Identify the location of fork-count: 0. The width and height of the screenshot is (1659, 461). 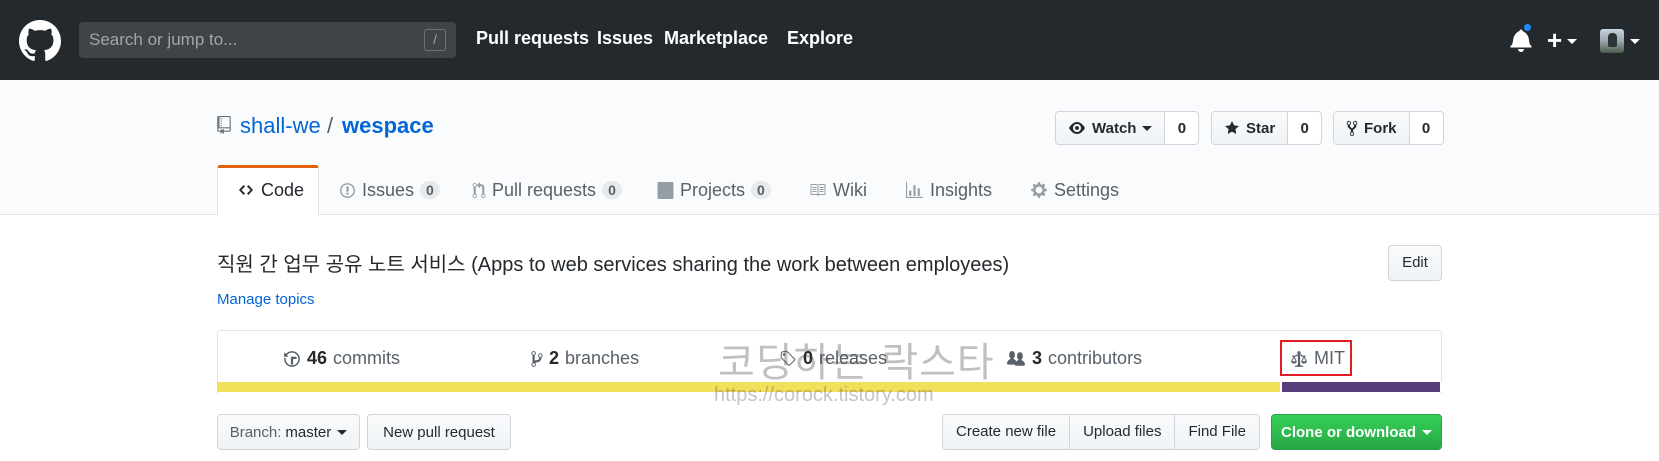
(1426, 128).